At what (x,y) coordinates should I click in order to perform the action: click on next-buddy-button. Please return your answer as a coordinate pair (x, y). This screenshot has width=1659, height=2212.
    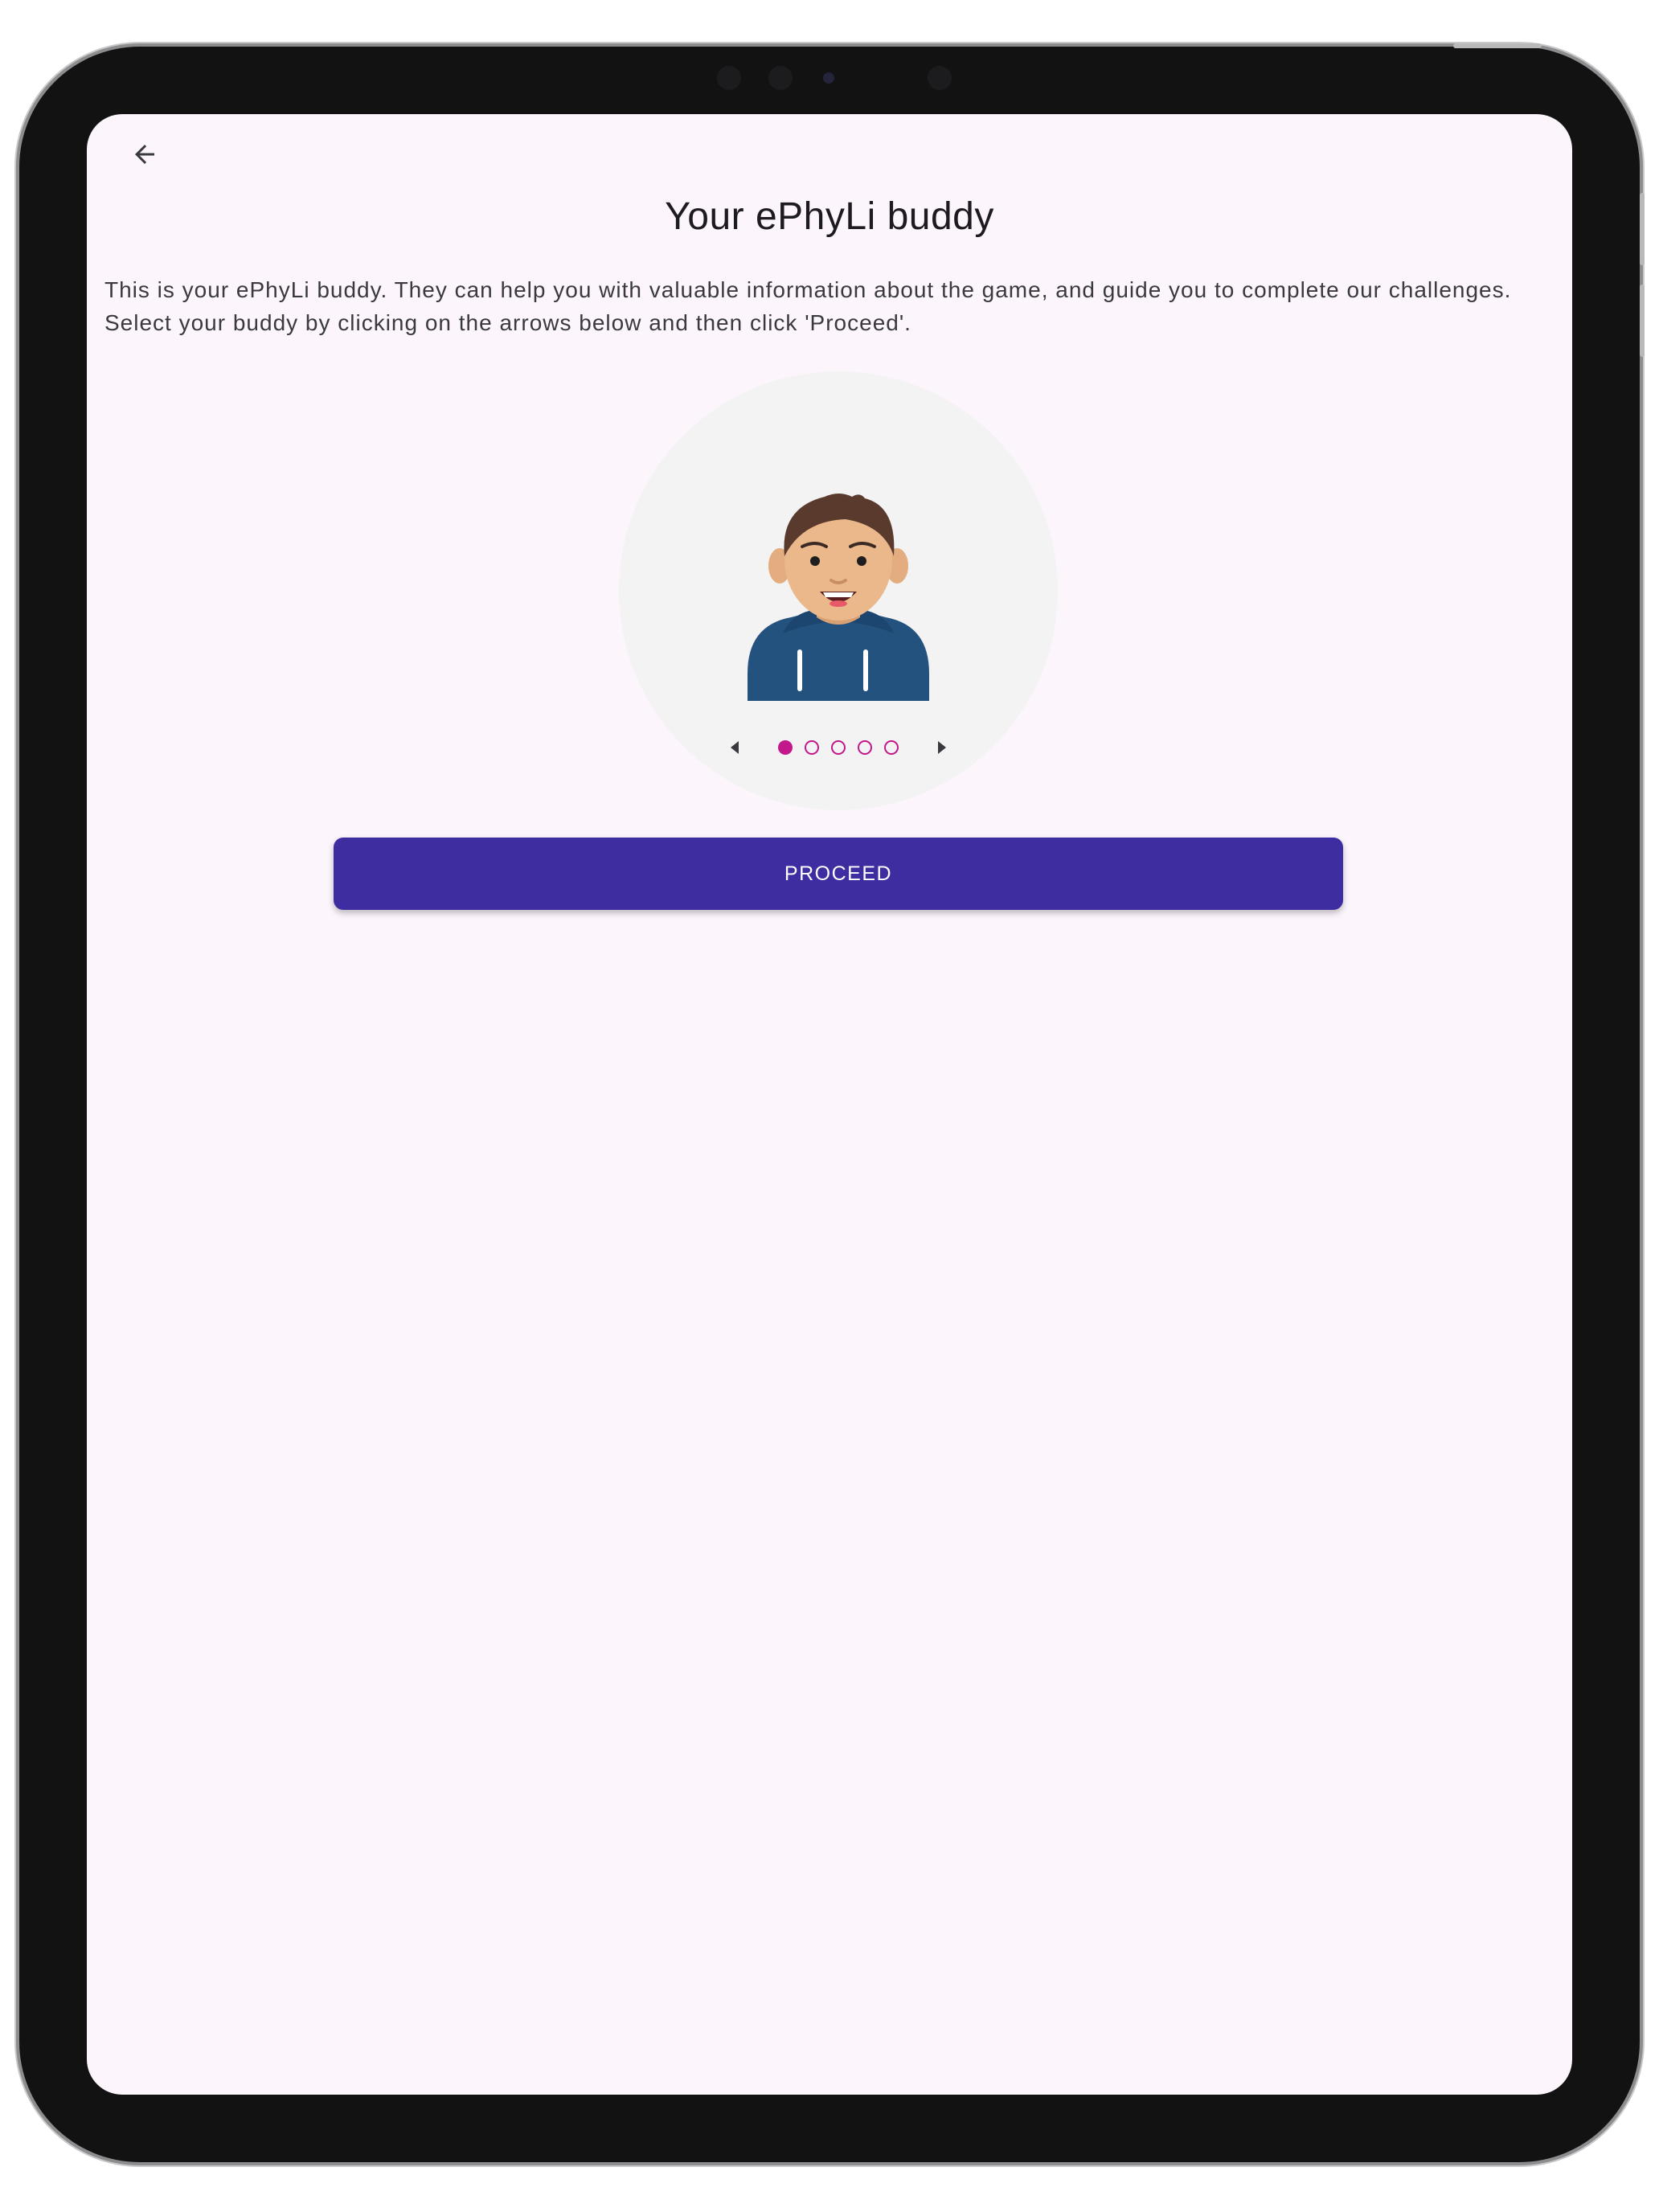
    Looking at the image, I should click on (942, 747).